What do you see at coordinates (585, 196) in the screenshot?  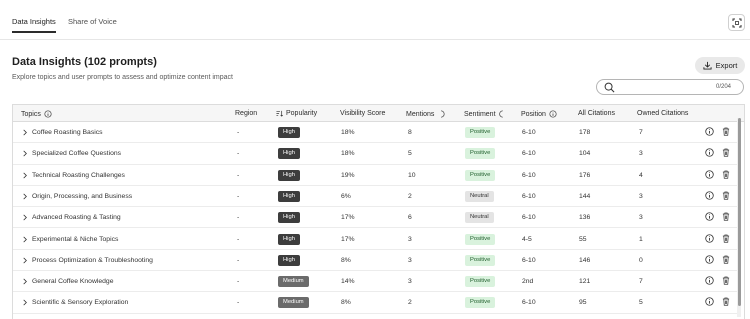 I see `citations-value: 144` at bounding box center [585, 196].